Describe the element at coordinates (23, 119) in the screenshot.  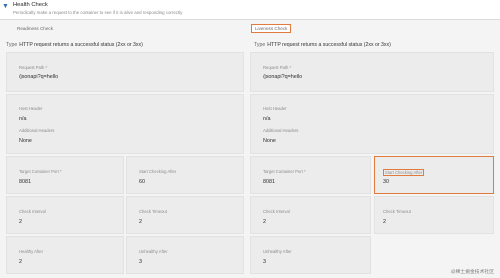
I see `readiness-host-header-value: n/a` at that location.